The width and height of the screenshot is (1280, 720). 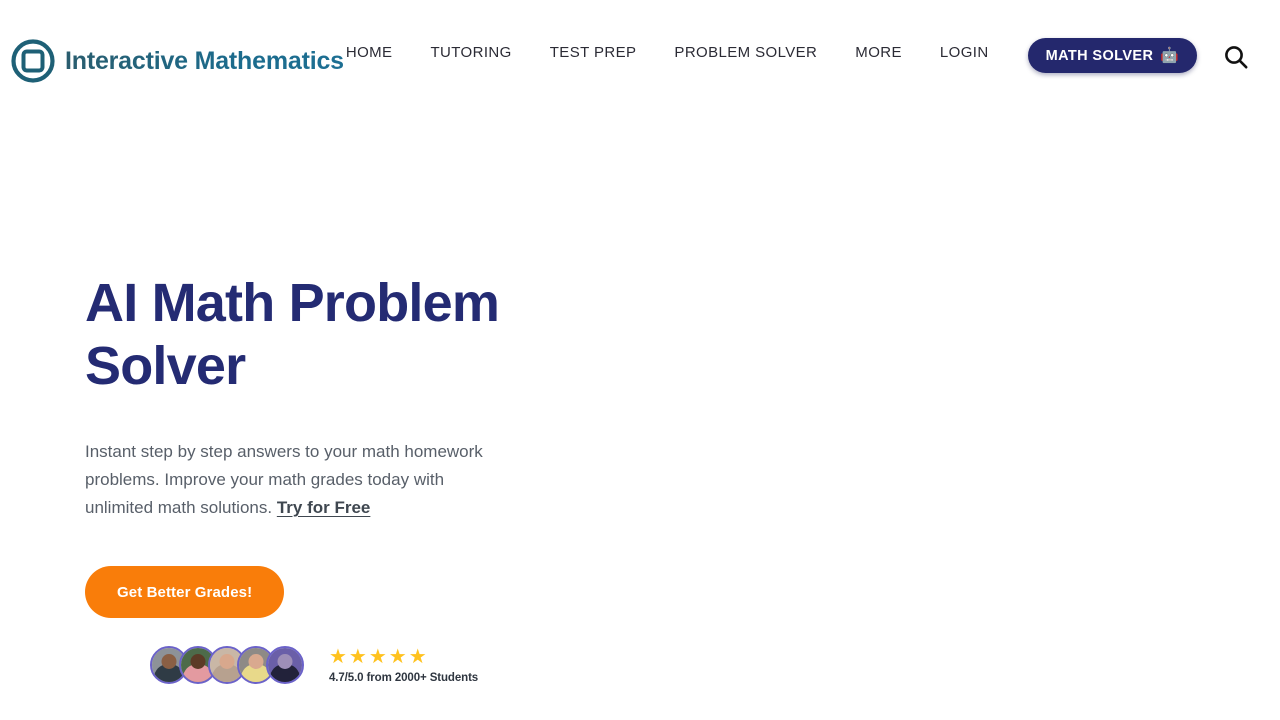 I want to click on rating-text: 4.7/5.0 from 2000+ Students, so click(x=404, y=677).